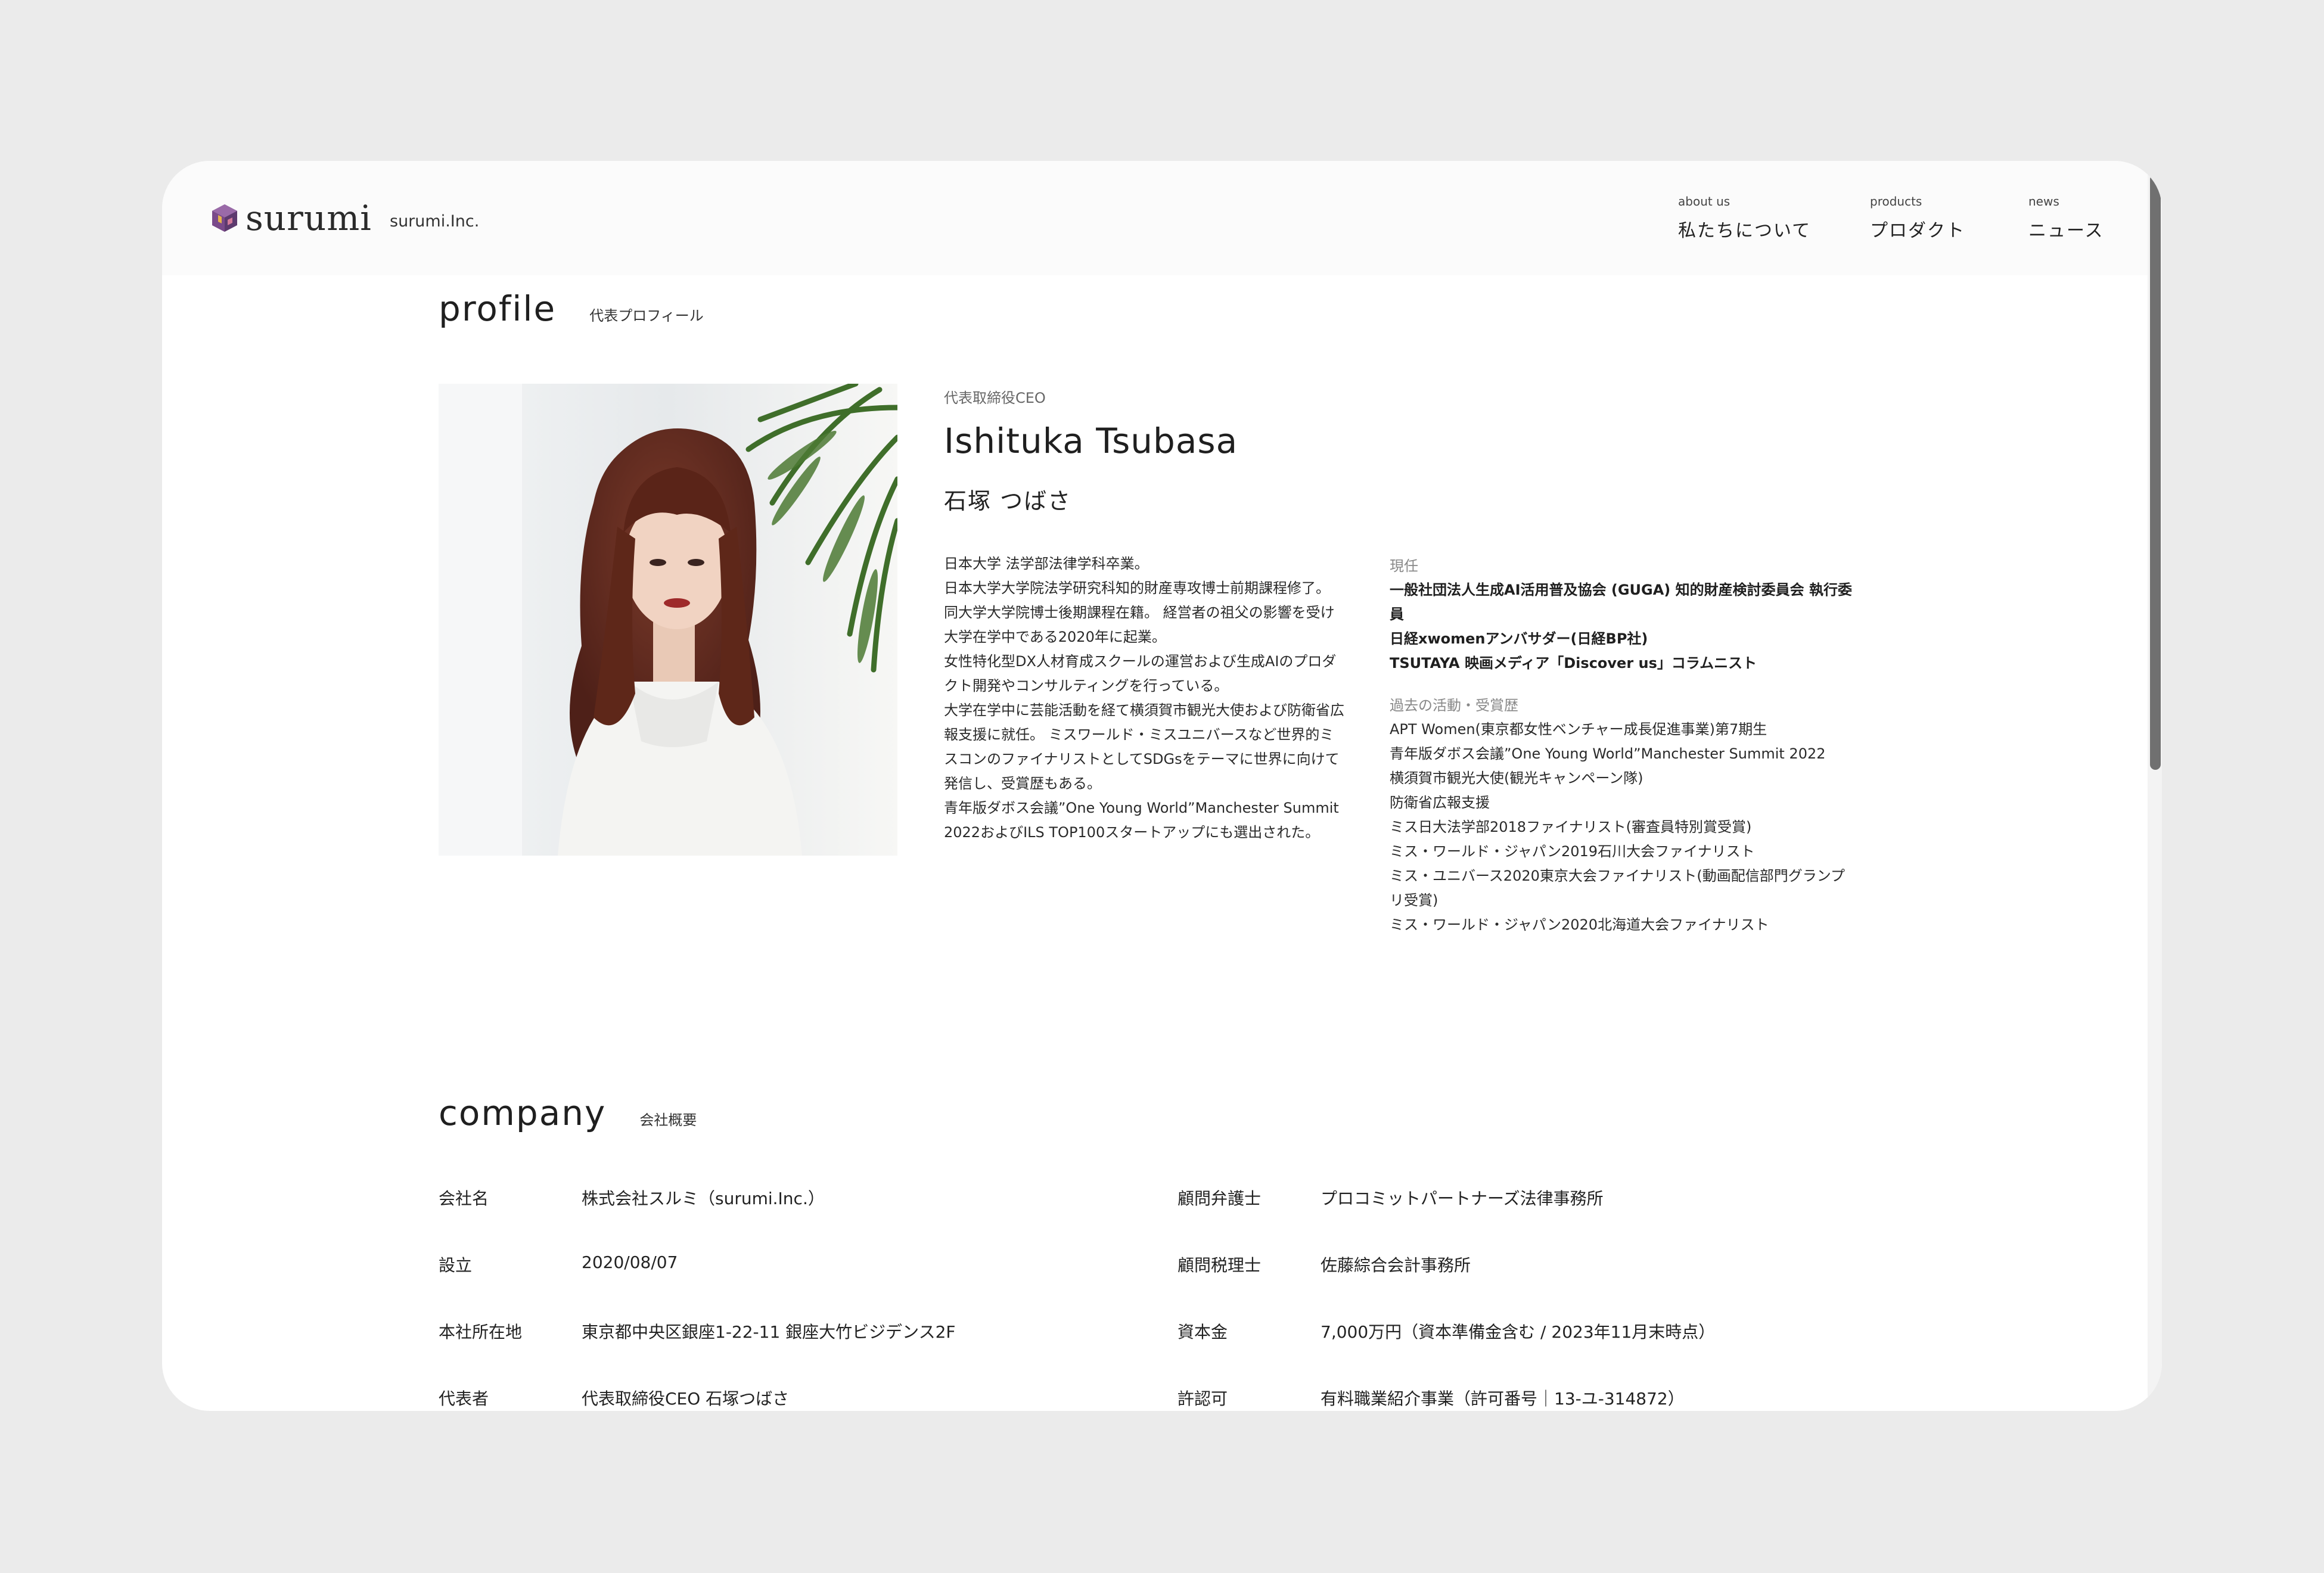 The width and height of the screenshot is (2324, 1573). Describe the element at coordinates (1022, 783) in the screenshot. I see `bio-line: 発信し、受賞歴もある。` at that location.